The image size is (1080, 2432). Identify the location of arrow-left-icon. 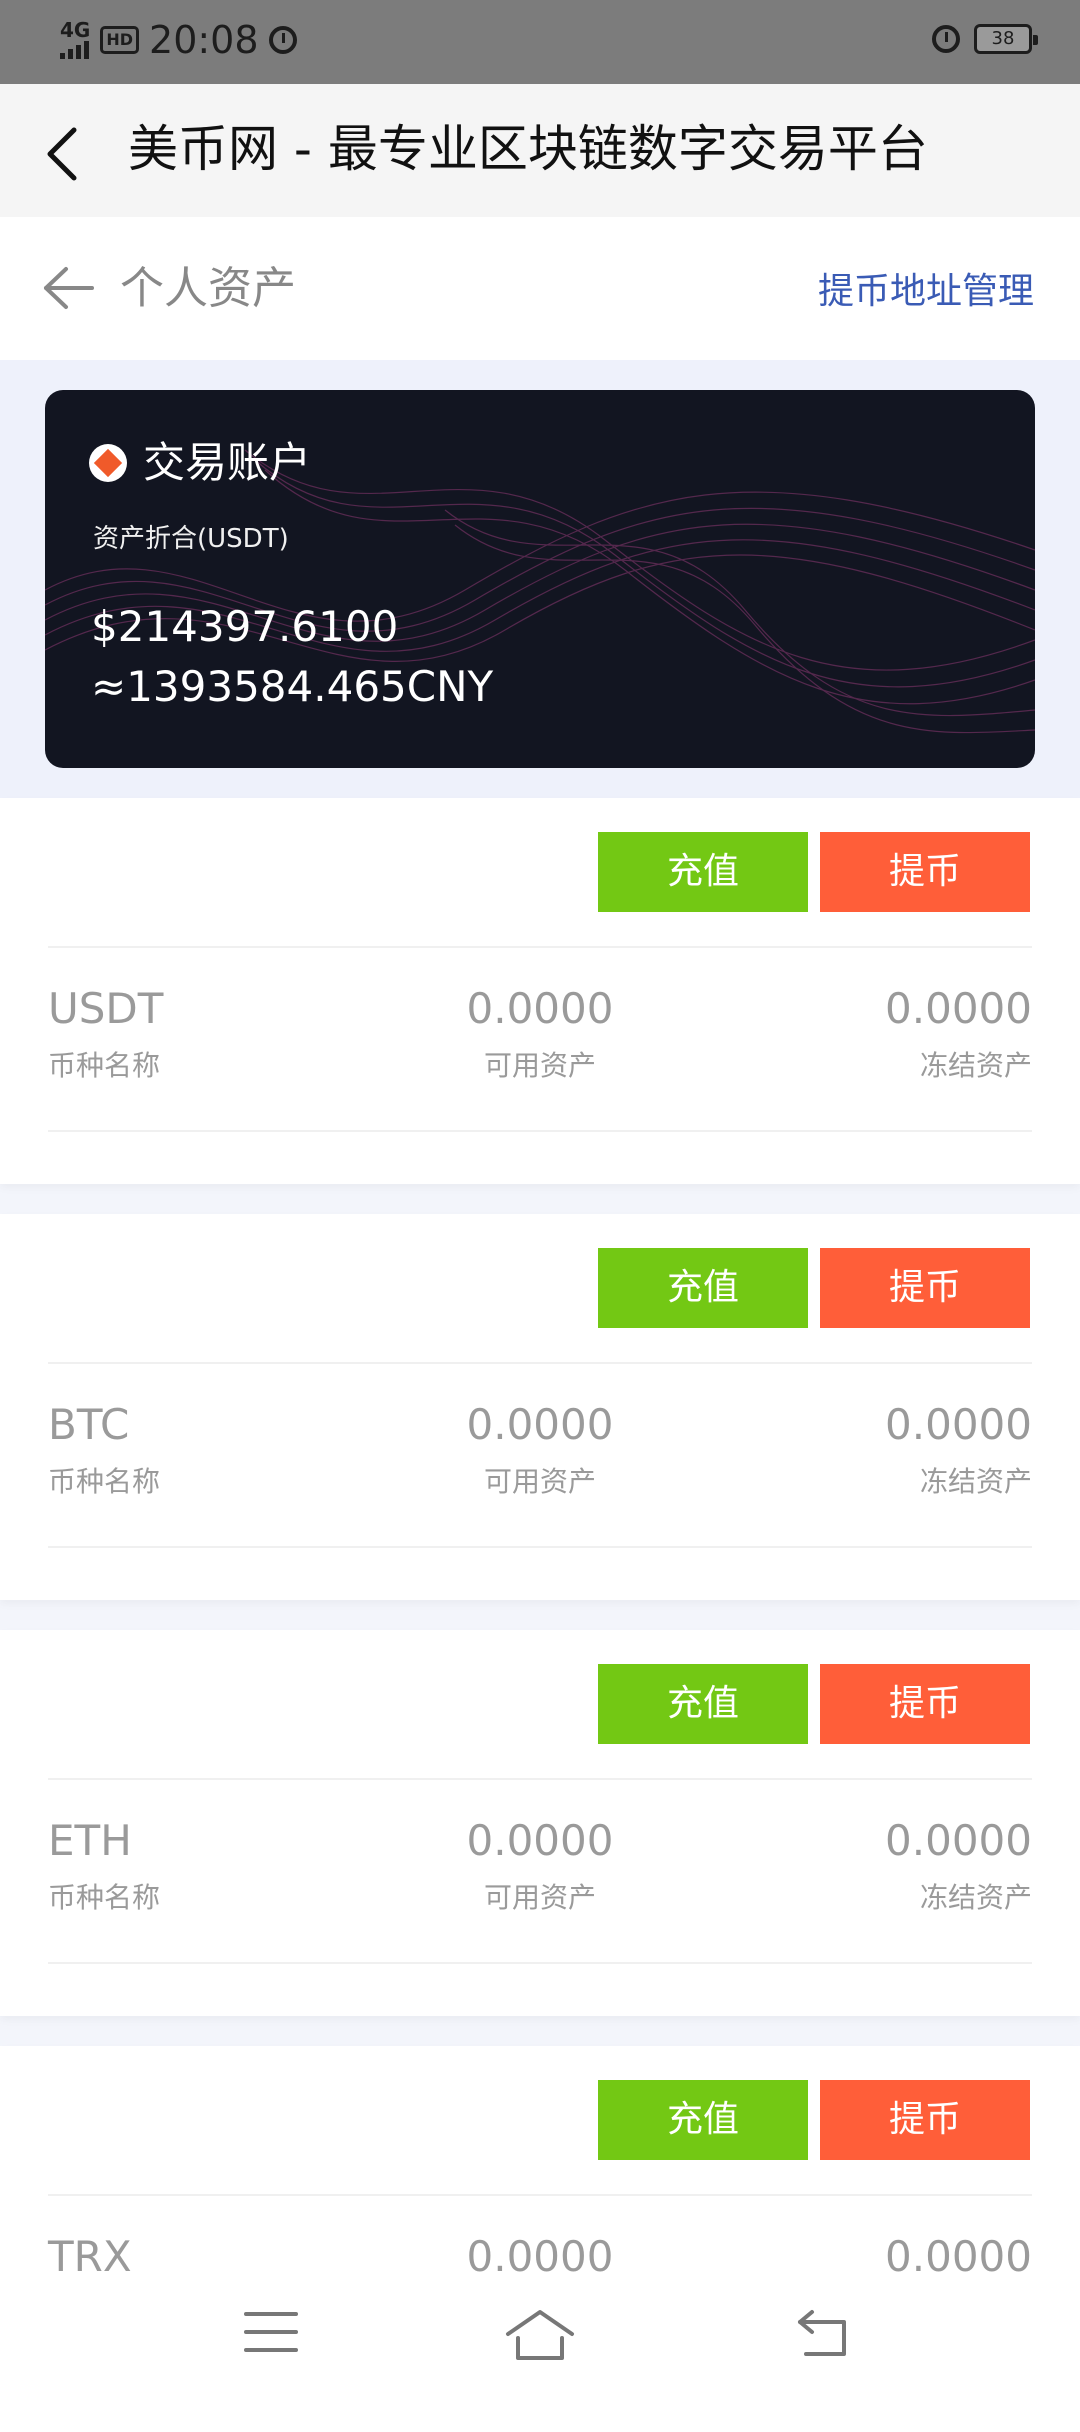
(69, 288).